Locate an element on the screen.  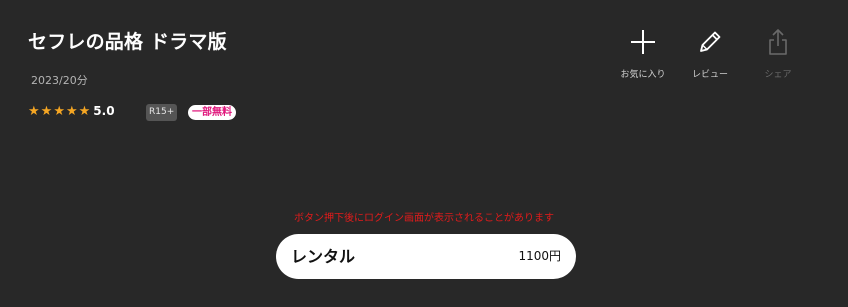
rating: ★ ★ ★ ★ ★ 5.0 is located at coordinates (71, 111).